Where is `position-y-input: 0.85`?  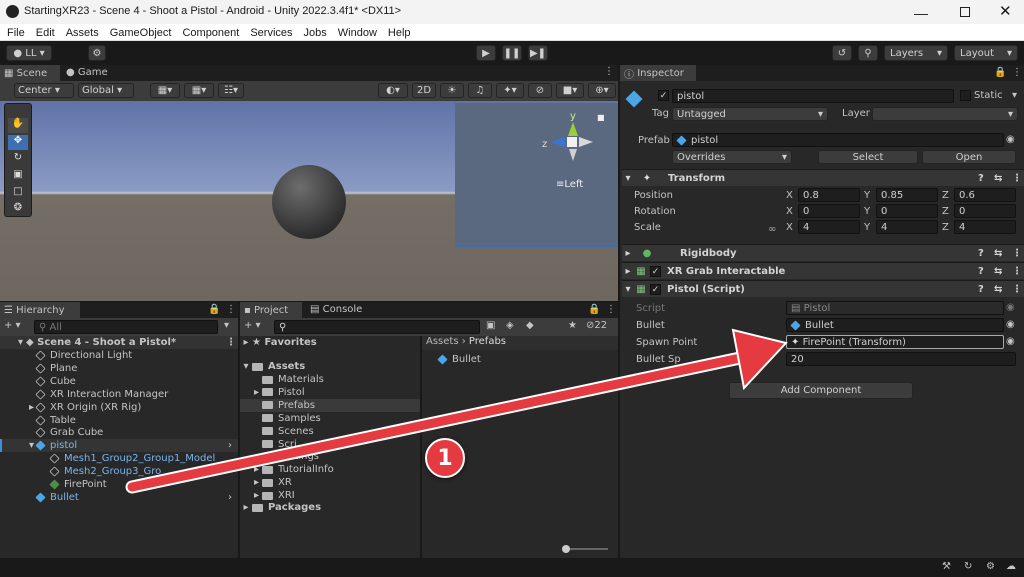
position-y-input: 0.85 is located at coordinates (907, 195).